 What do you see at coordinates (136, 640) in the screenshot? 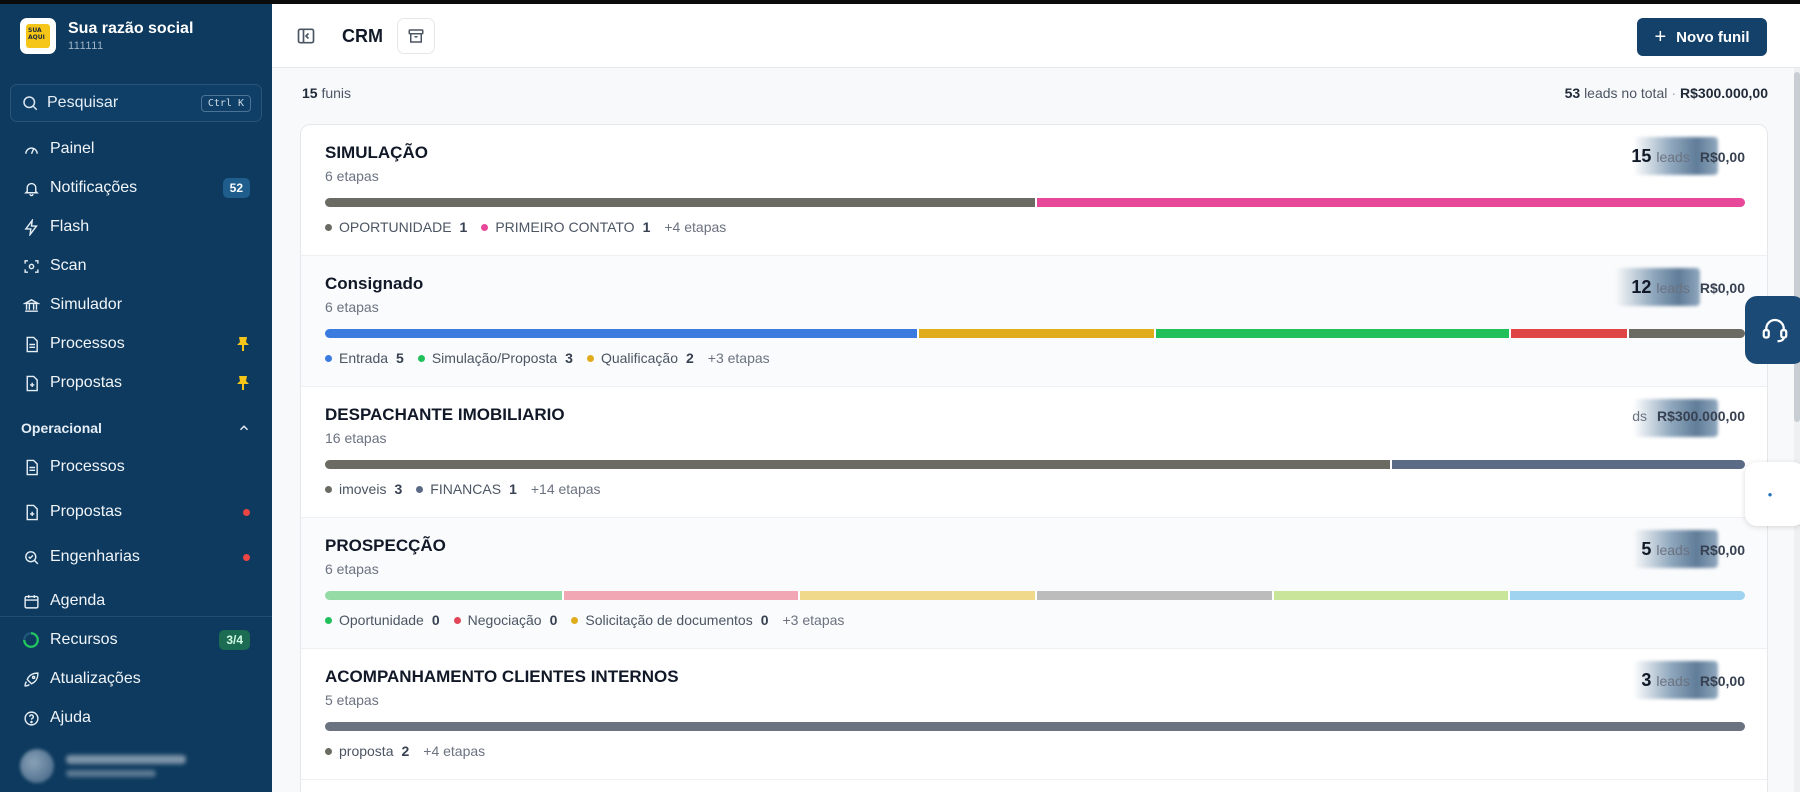
I see `sidebar-item-recursos: Recursos 3/4` at bounding box center [136, 640].